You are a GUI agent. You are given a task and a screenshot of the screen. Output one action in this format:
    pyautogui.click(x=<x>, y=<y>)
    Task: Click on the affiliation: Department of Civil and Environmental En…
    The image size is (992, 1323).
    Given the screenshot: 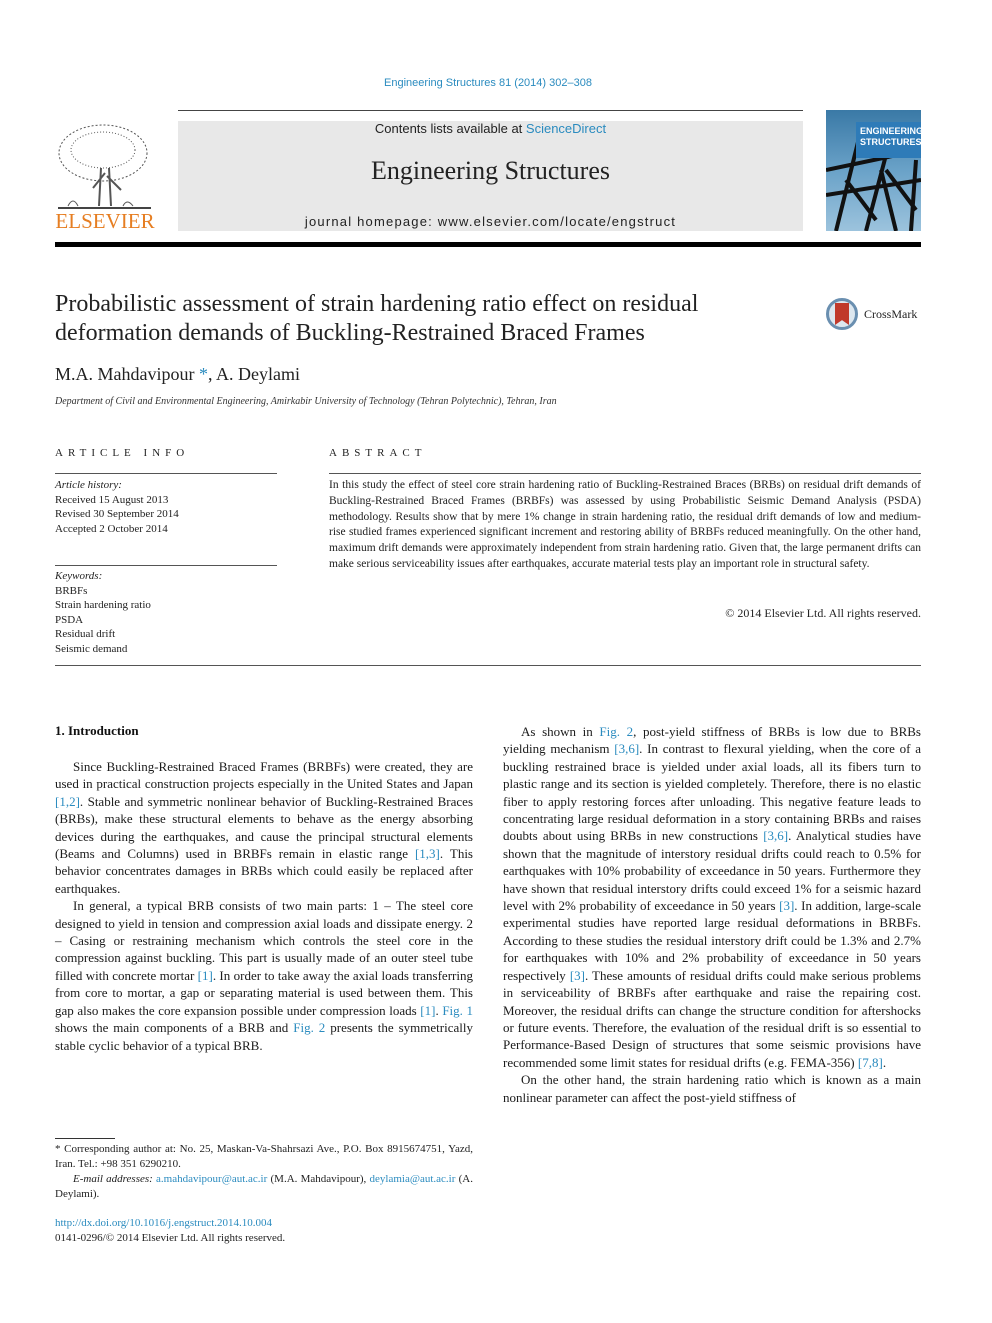 What is the action you would take?
    pyautogui.click(x=306, y=401)
    